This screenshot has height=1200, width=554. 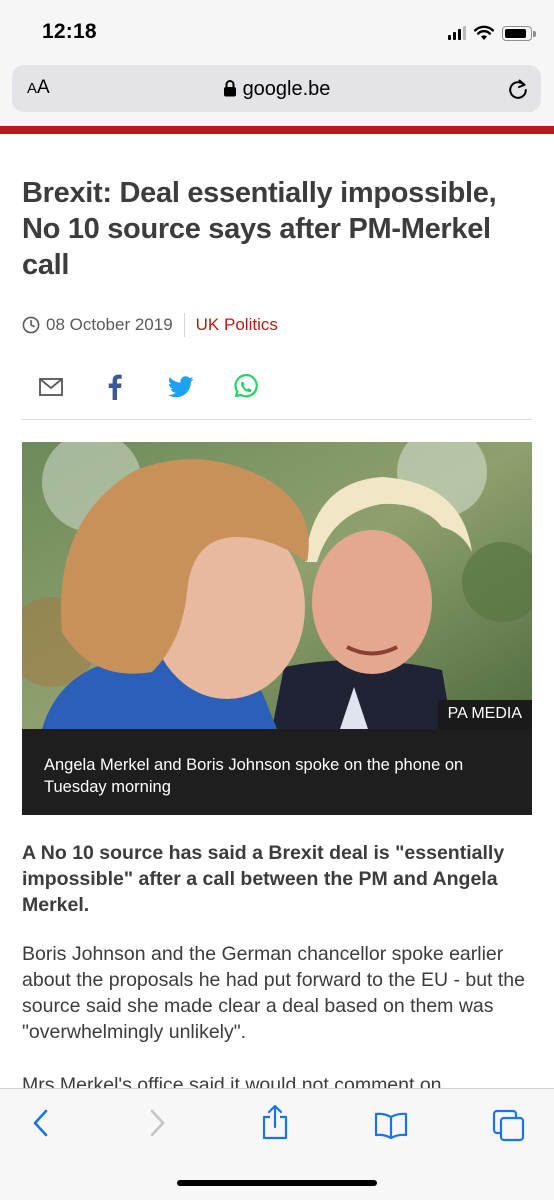 I want to click on tabs-icon, so click(x=509, y=1126).